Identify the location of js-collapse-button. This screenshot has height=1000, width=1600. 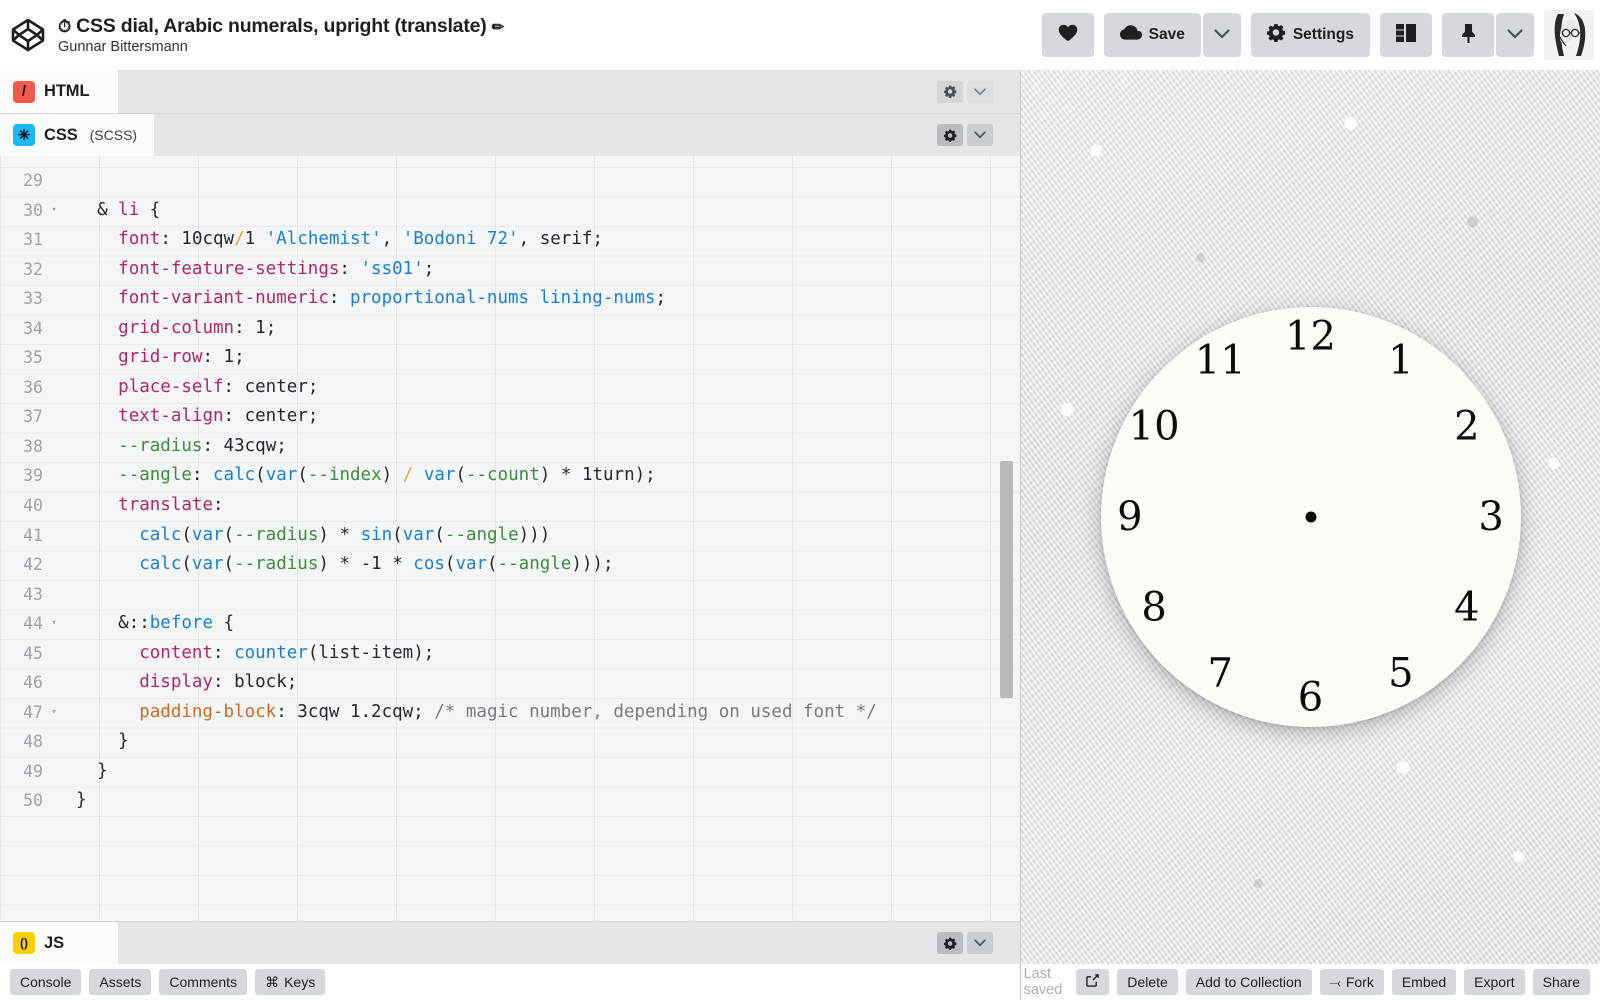
(980, 943).